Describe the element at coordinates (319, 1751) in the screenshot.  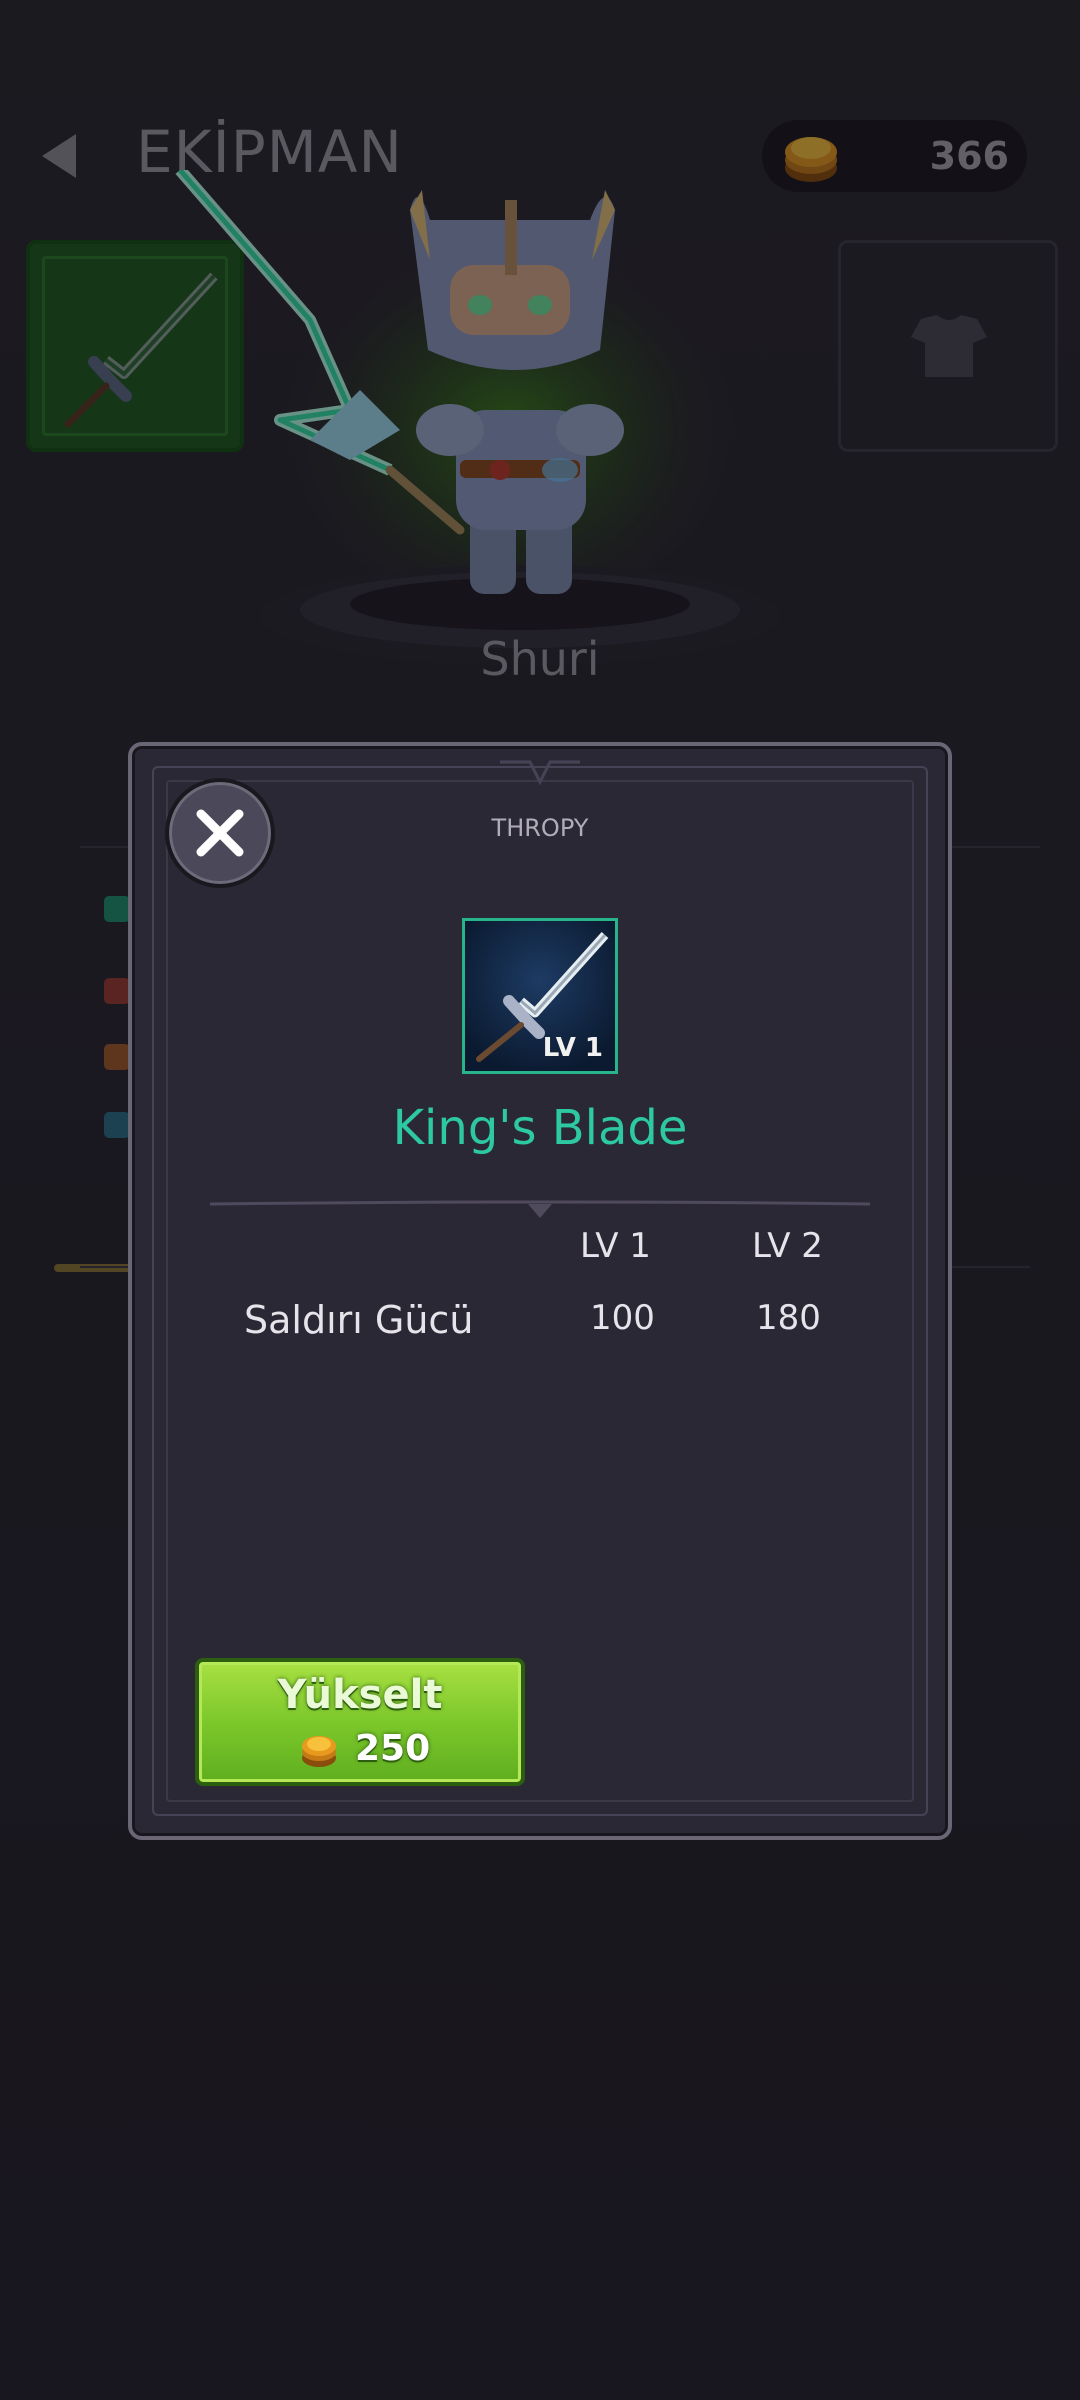
I see `gold-coin-icon` at that location.